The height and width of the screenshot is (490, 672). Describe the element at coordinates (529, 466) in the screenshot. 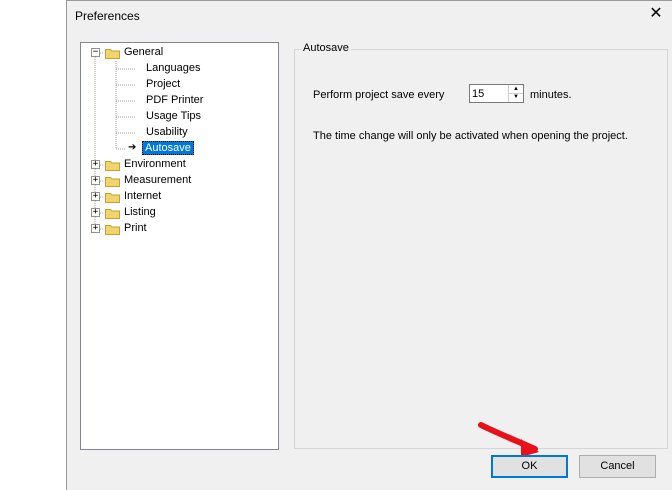

I see `ok-button: OK` at that location.